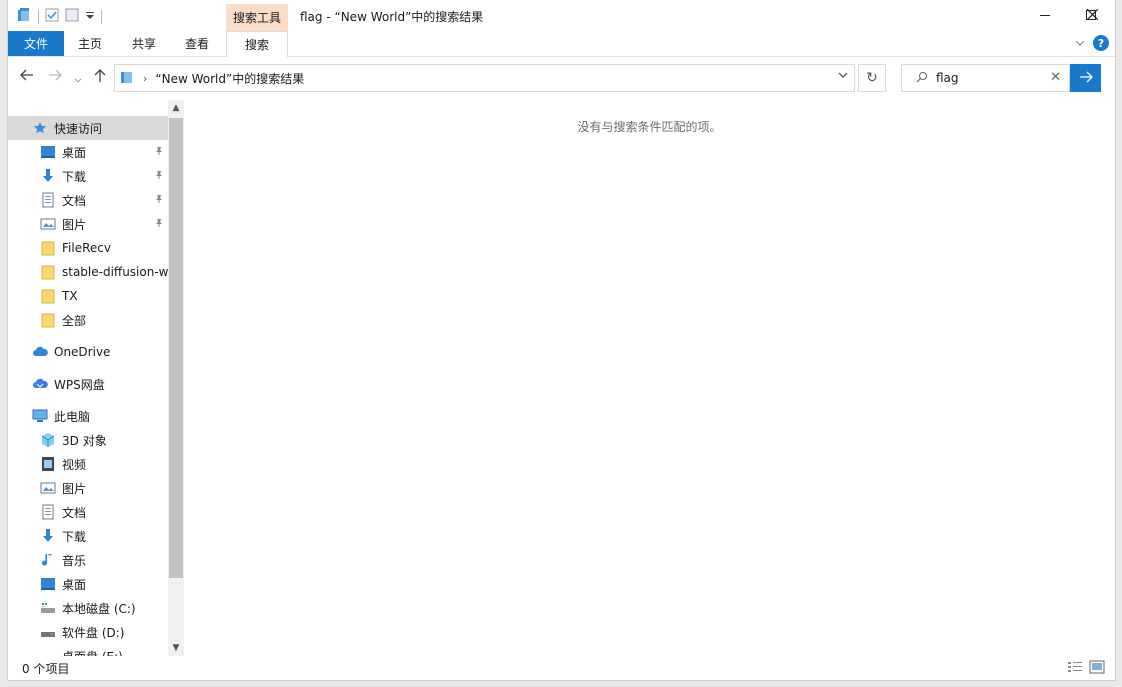  I want to click on sidebar-item: stable-diffusion-we, so click(88, 272).